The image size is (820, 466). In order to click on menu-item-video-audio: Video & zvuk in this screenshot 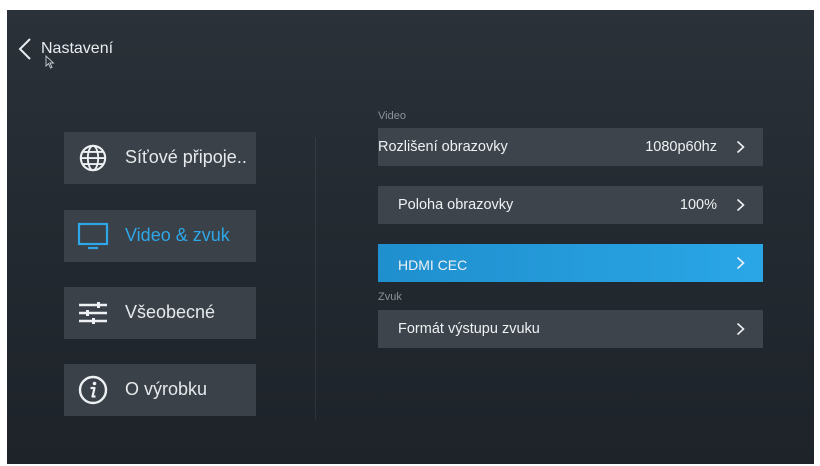, I will do `click(160, 236)`.